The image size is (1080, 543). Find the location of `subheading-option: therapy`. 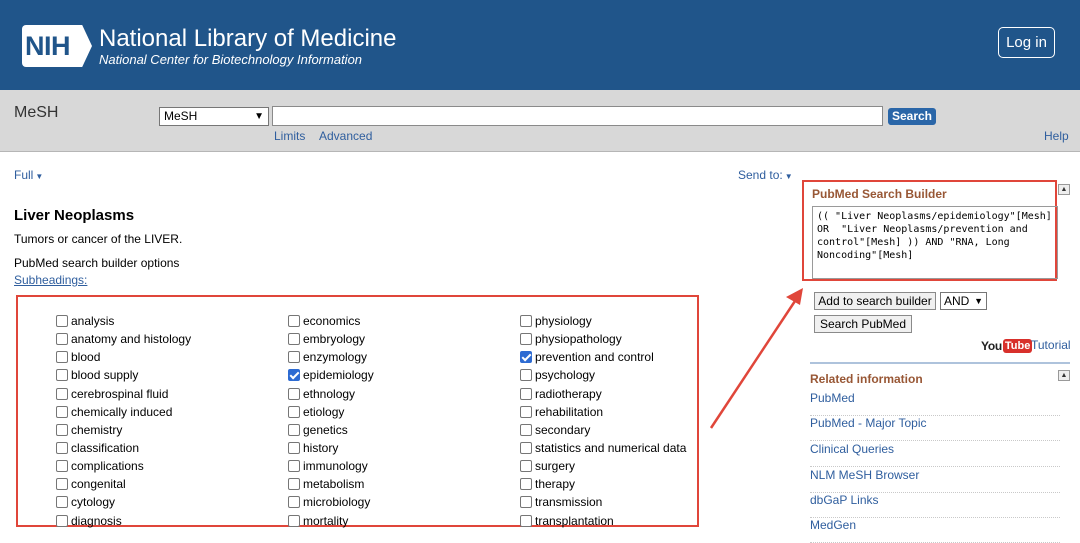

subheading-option: therapy is located at coordinates (603, 484).